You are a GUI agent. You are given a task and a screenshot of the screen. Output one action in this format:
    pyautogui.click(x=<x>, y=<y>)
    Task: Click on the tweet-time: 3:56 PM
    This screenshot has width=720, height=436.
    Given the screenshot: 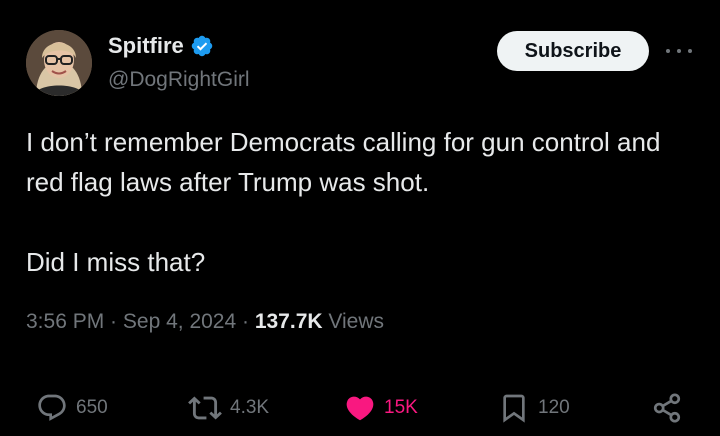 What is the action you would take?
    pyautogui.click(x=65, y=321)
    